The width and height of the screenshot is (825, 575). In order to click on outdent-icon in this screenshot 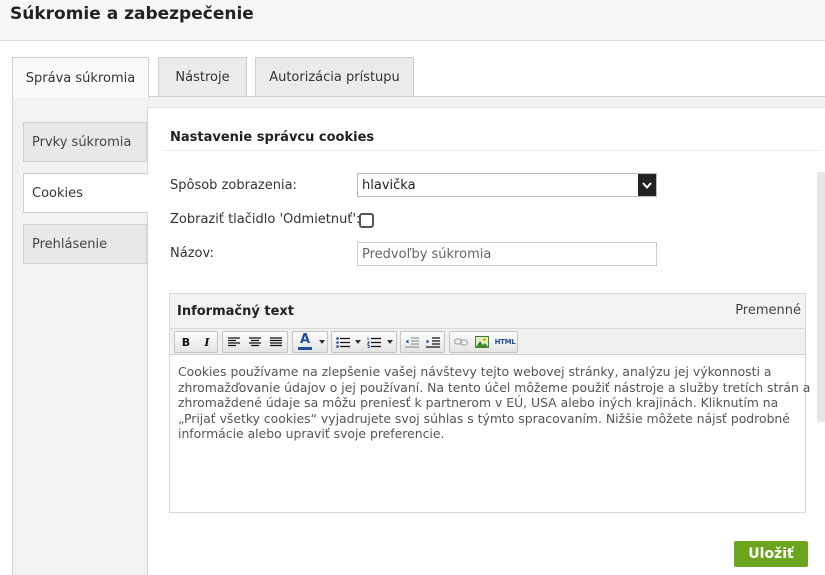, I will do `click(412, 342)`.